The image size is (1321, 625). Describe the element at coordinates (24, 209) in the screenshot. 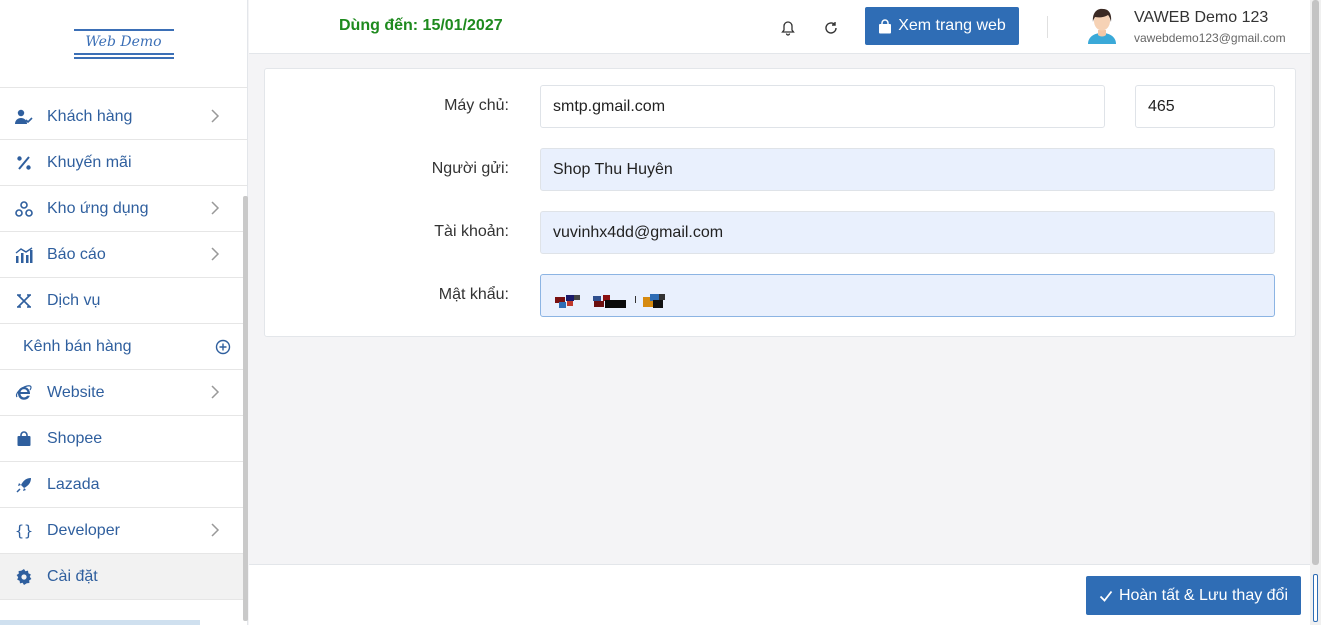

I see `apps-icon` at that location.